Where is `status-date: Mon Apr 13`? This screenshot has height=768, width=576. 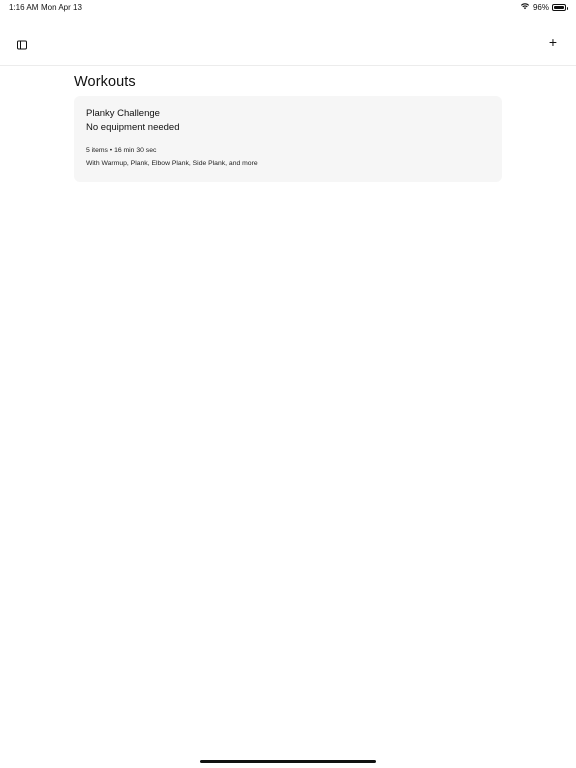 status-date: Mon Apr 13 is located at coordinates (61, 7).